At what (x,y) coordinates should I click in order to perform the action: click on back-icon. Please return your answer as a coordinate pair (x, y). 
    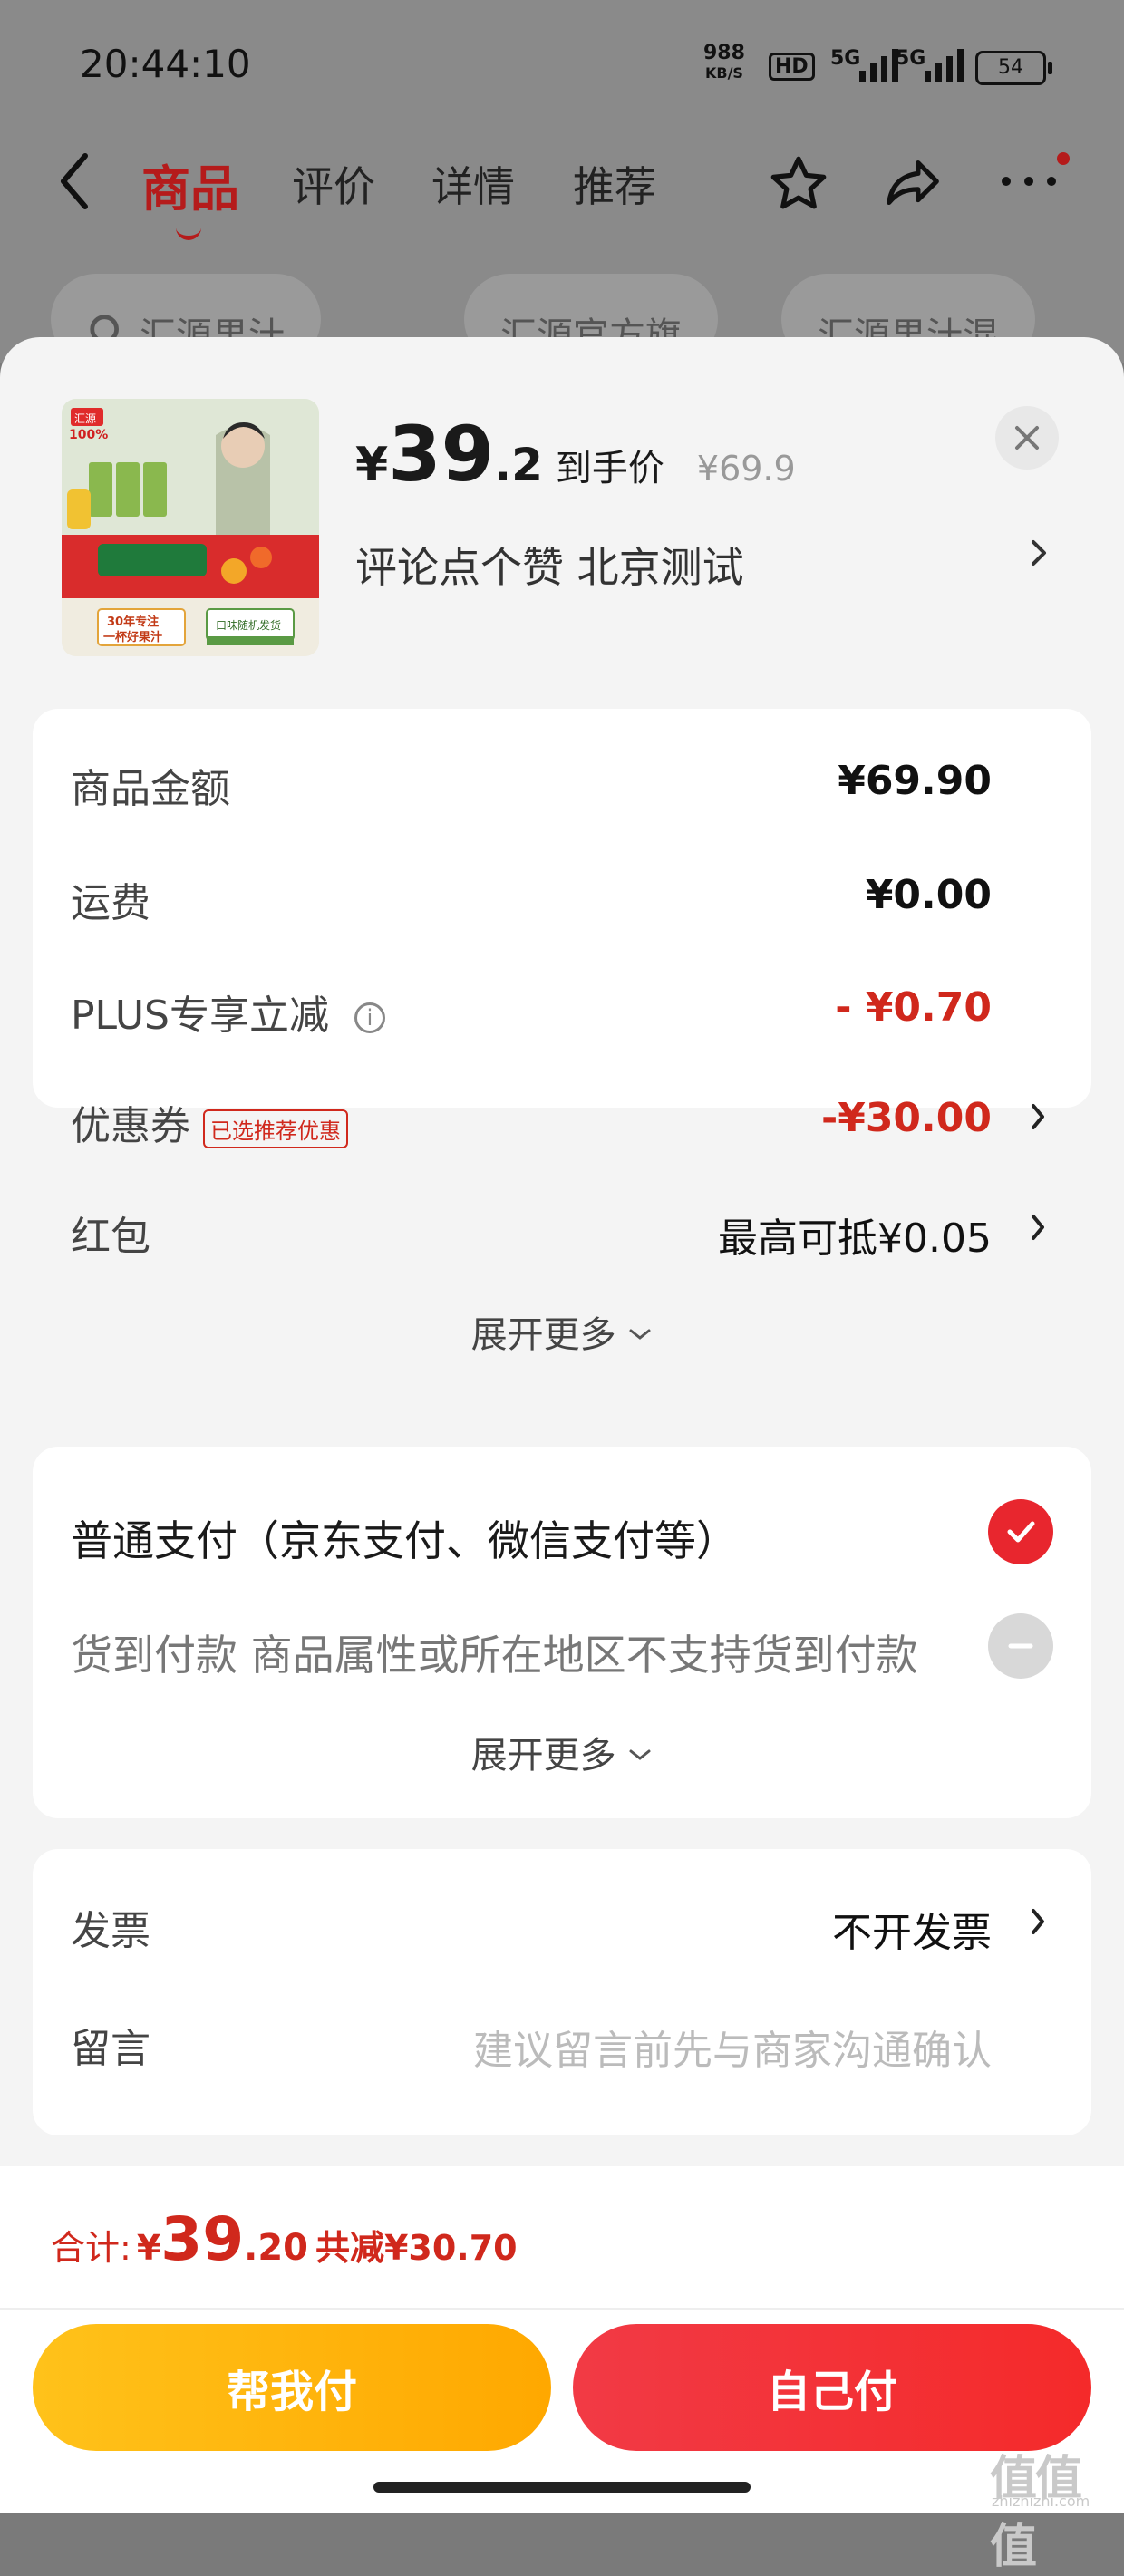
    Looking at the image, I should click on (74, 181).